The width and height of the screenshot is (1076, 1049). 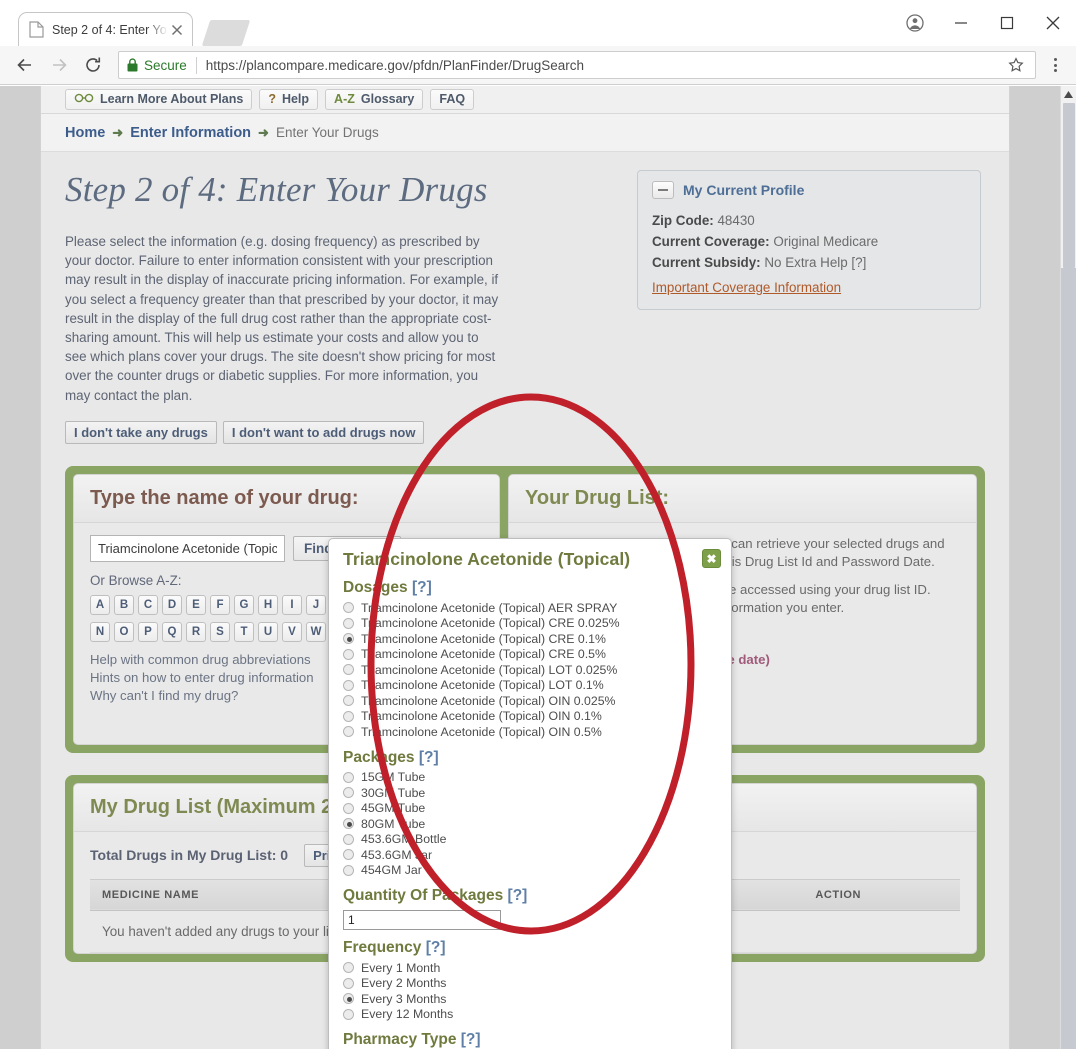 I want to click on az-letter-a: A, so click(x=100, y=604).